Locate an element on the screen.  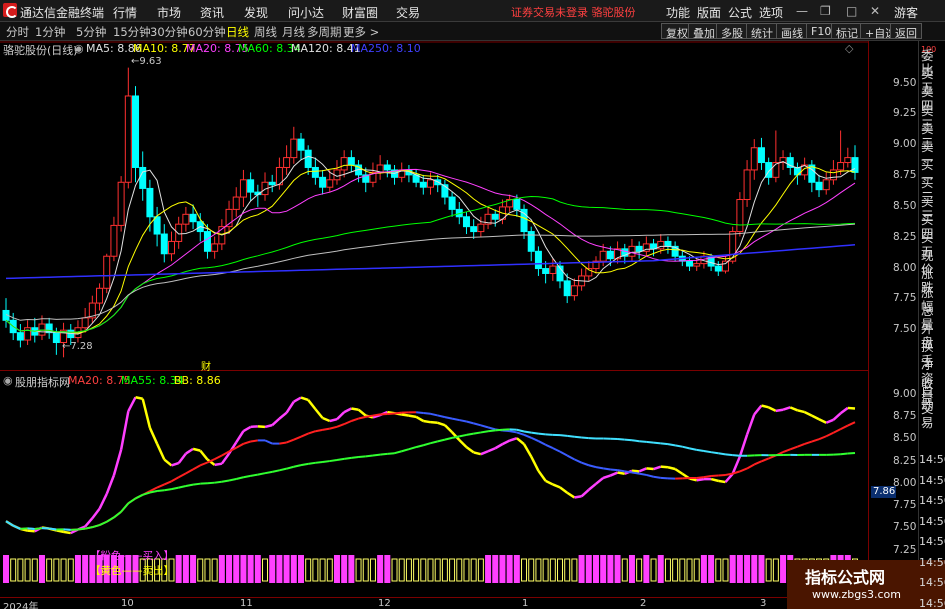
period-tab-15min: 15分钟 is located at coordinates (132, 32).